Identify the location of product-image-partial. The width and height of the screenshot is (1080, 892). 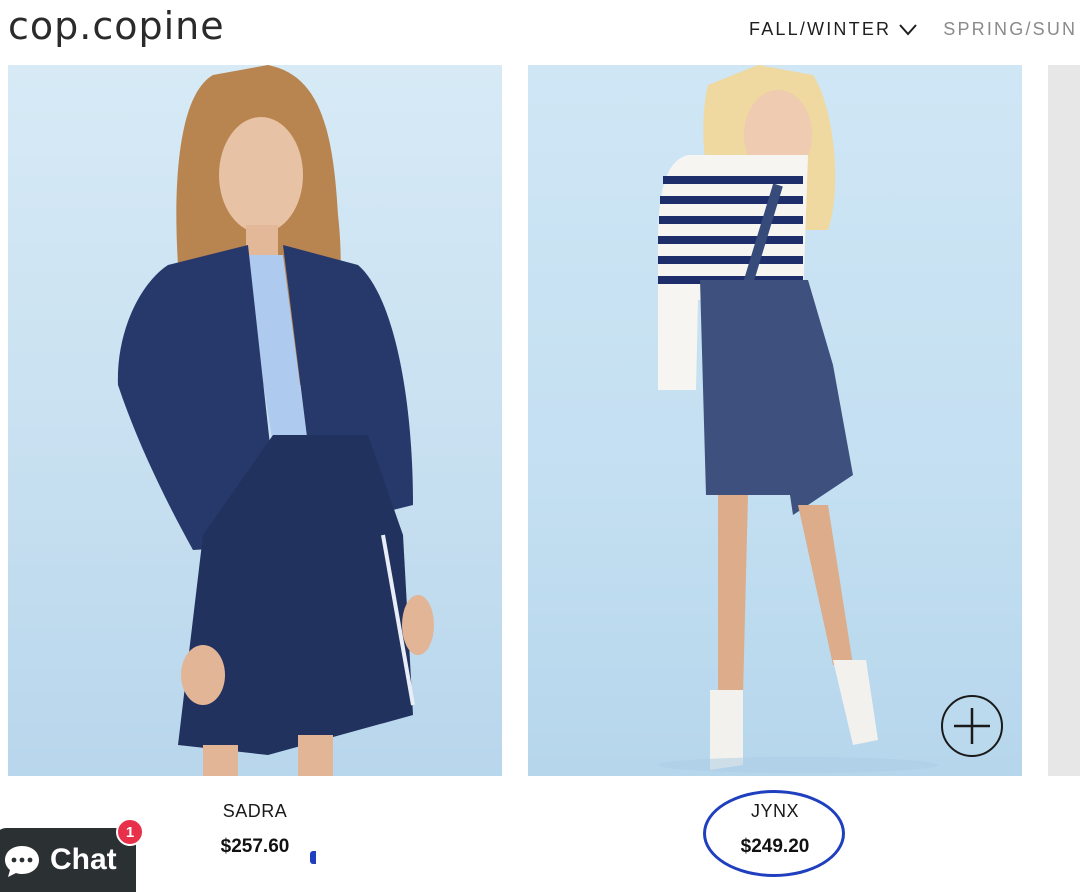
(1064, 420).